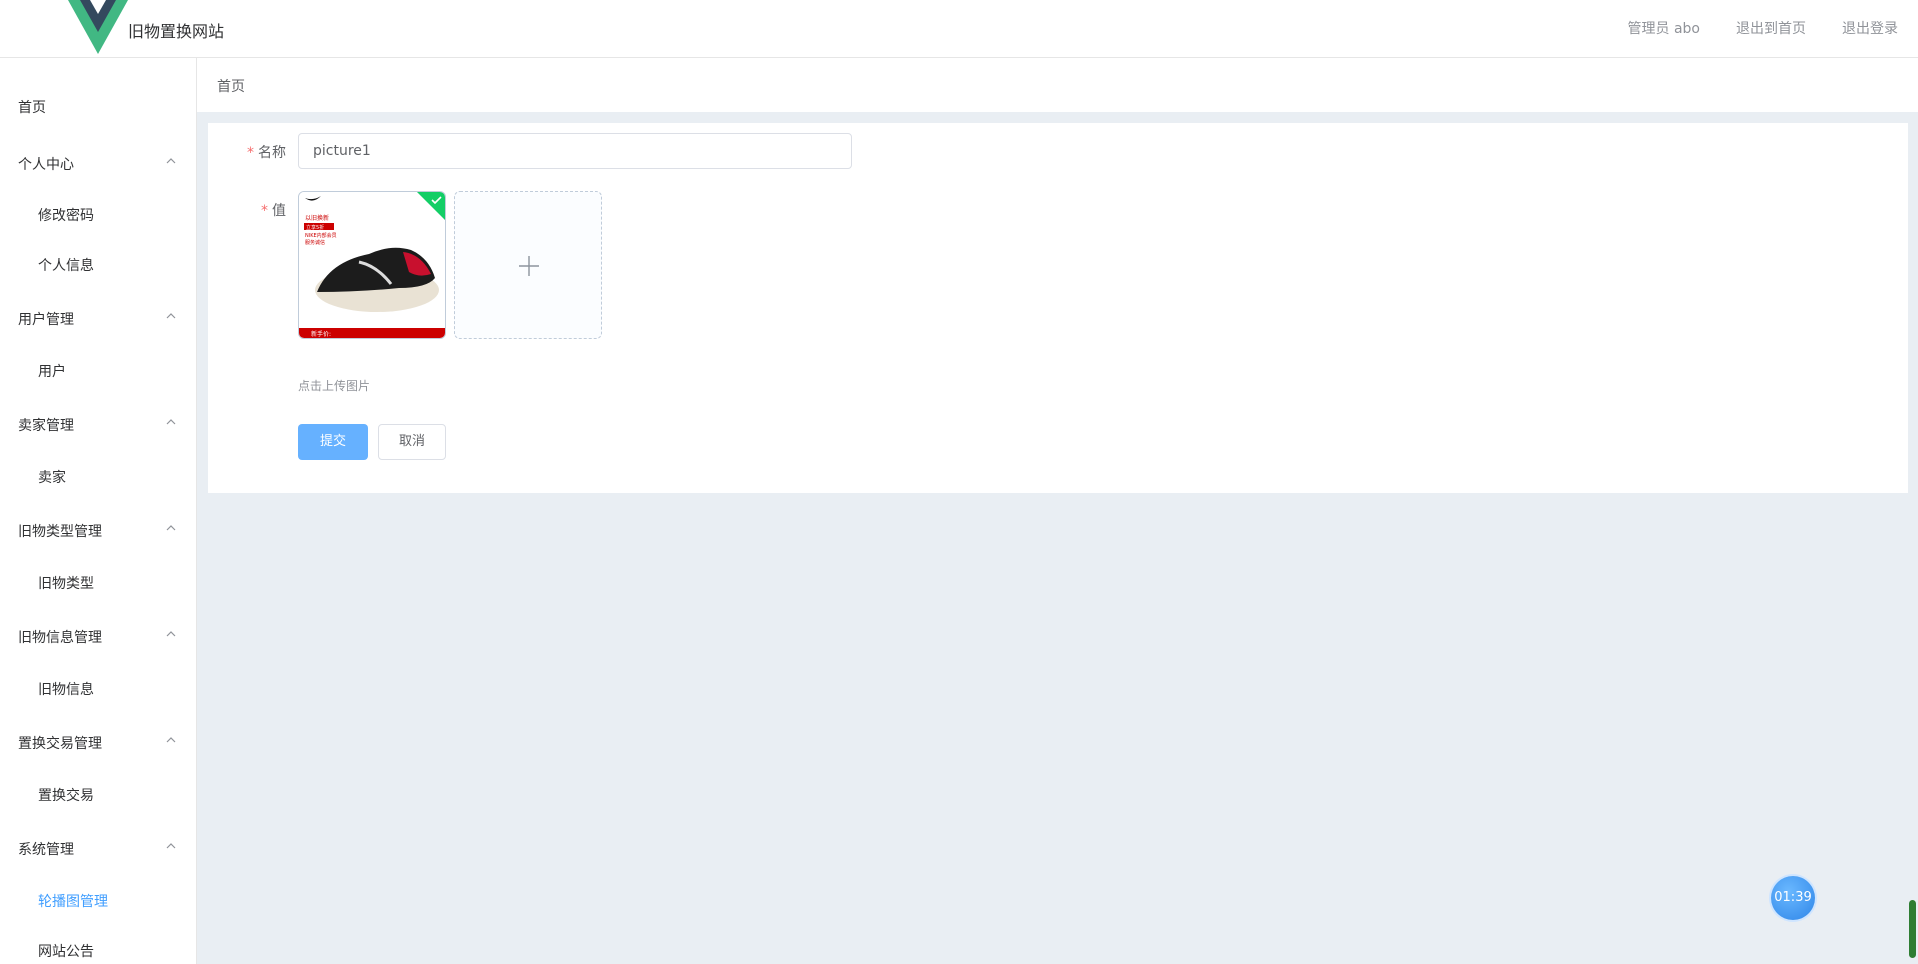 The image size is (1918, 964). Describe the element at coordinates (32, 107) in the screenshot. I see `sidebar-item-home: 首页` at that location.